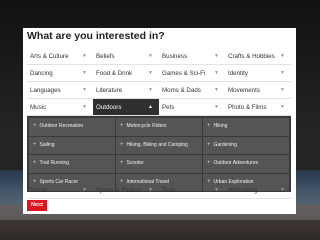  I want to click on category-item: Moms & Dads ▼, so click(192, 90).